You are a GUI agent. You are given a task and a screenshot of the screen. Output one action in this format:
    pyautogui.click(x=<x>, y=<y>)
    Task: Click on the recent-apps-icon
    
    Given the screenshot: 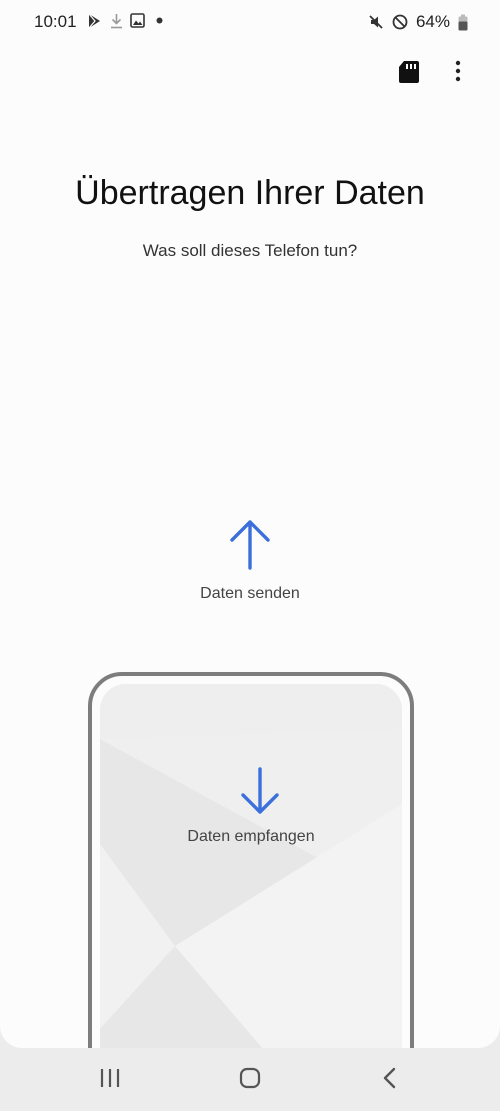 What is the action you would take?
    pyautogui.click(x=110, y=1078)
    